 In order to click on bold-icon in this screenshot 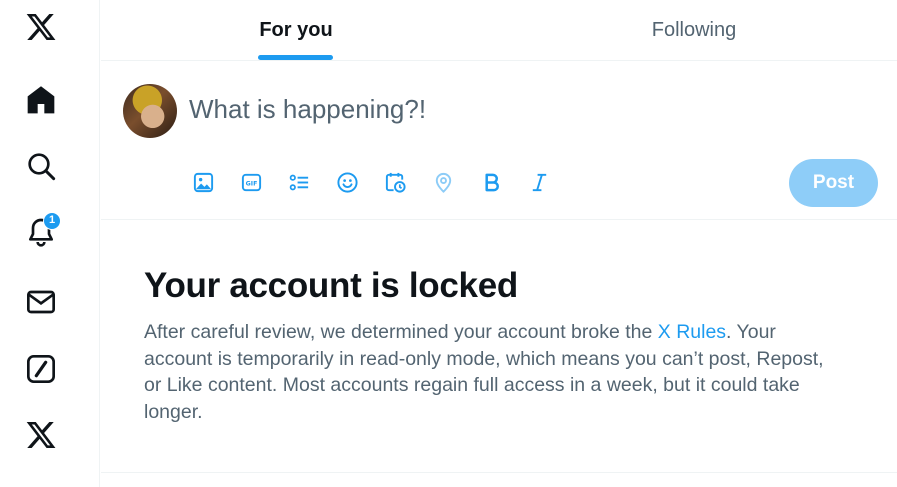, I will do `click(491, 182)`.